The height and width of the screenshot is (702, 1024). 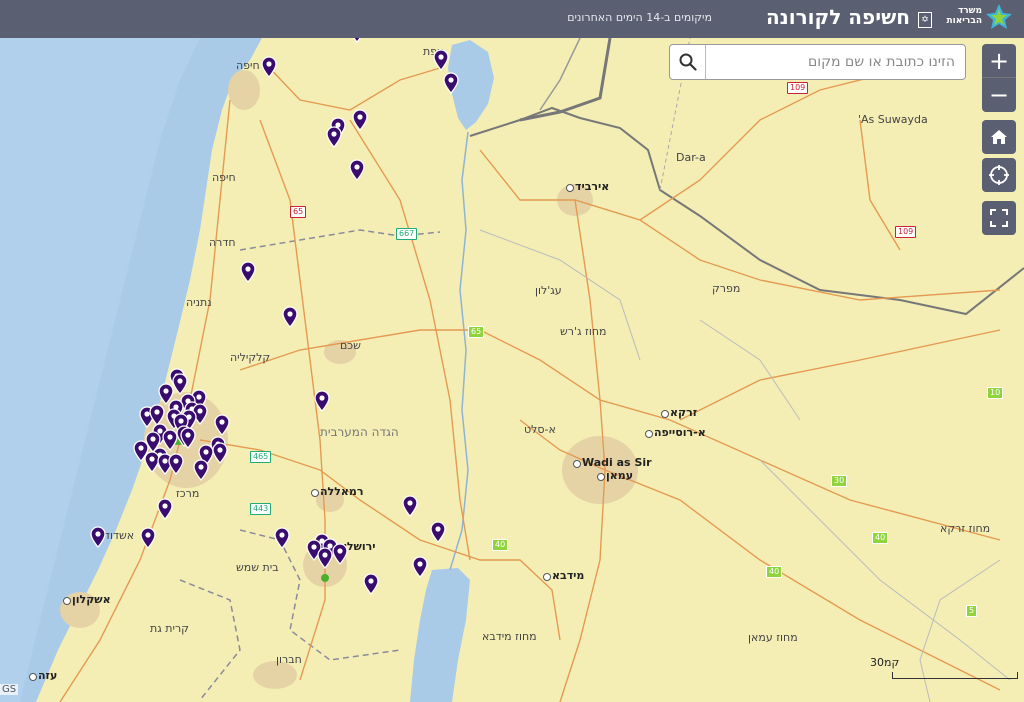 I want to click on locate-icon, so click(x=999, y=175).